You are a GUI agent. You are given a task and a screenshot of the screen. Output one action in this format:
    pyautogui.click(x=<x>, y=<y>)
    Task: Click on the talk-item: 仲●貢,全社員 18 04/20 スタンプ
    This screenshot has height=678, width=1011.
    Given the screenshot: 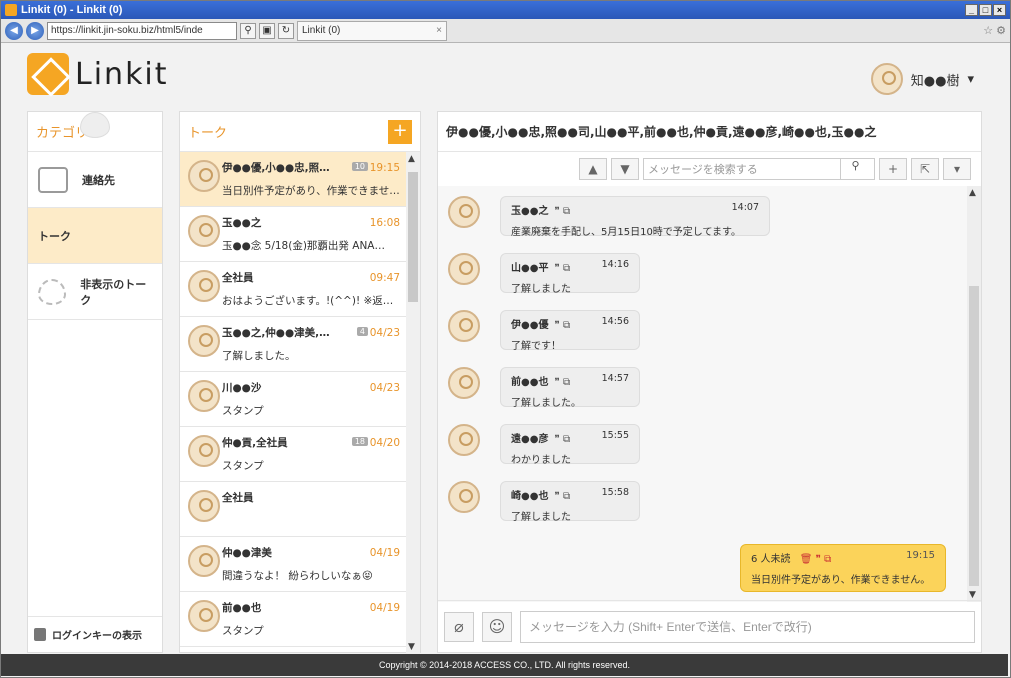 What is the action you would take?
    pyautogui.click(x=294, y=454)
    